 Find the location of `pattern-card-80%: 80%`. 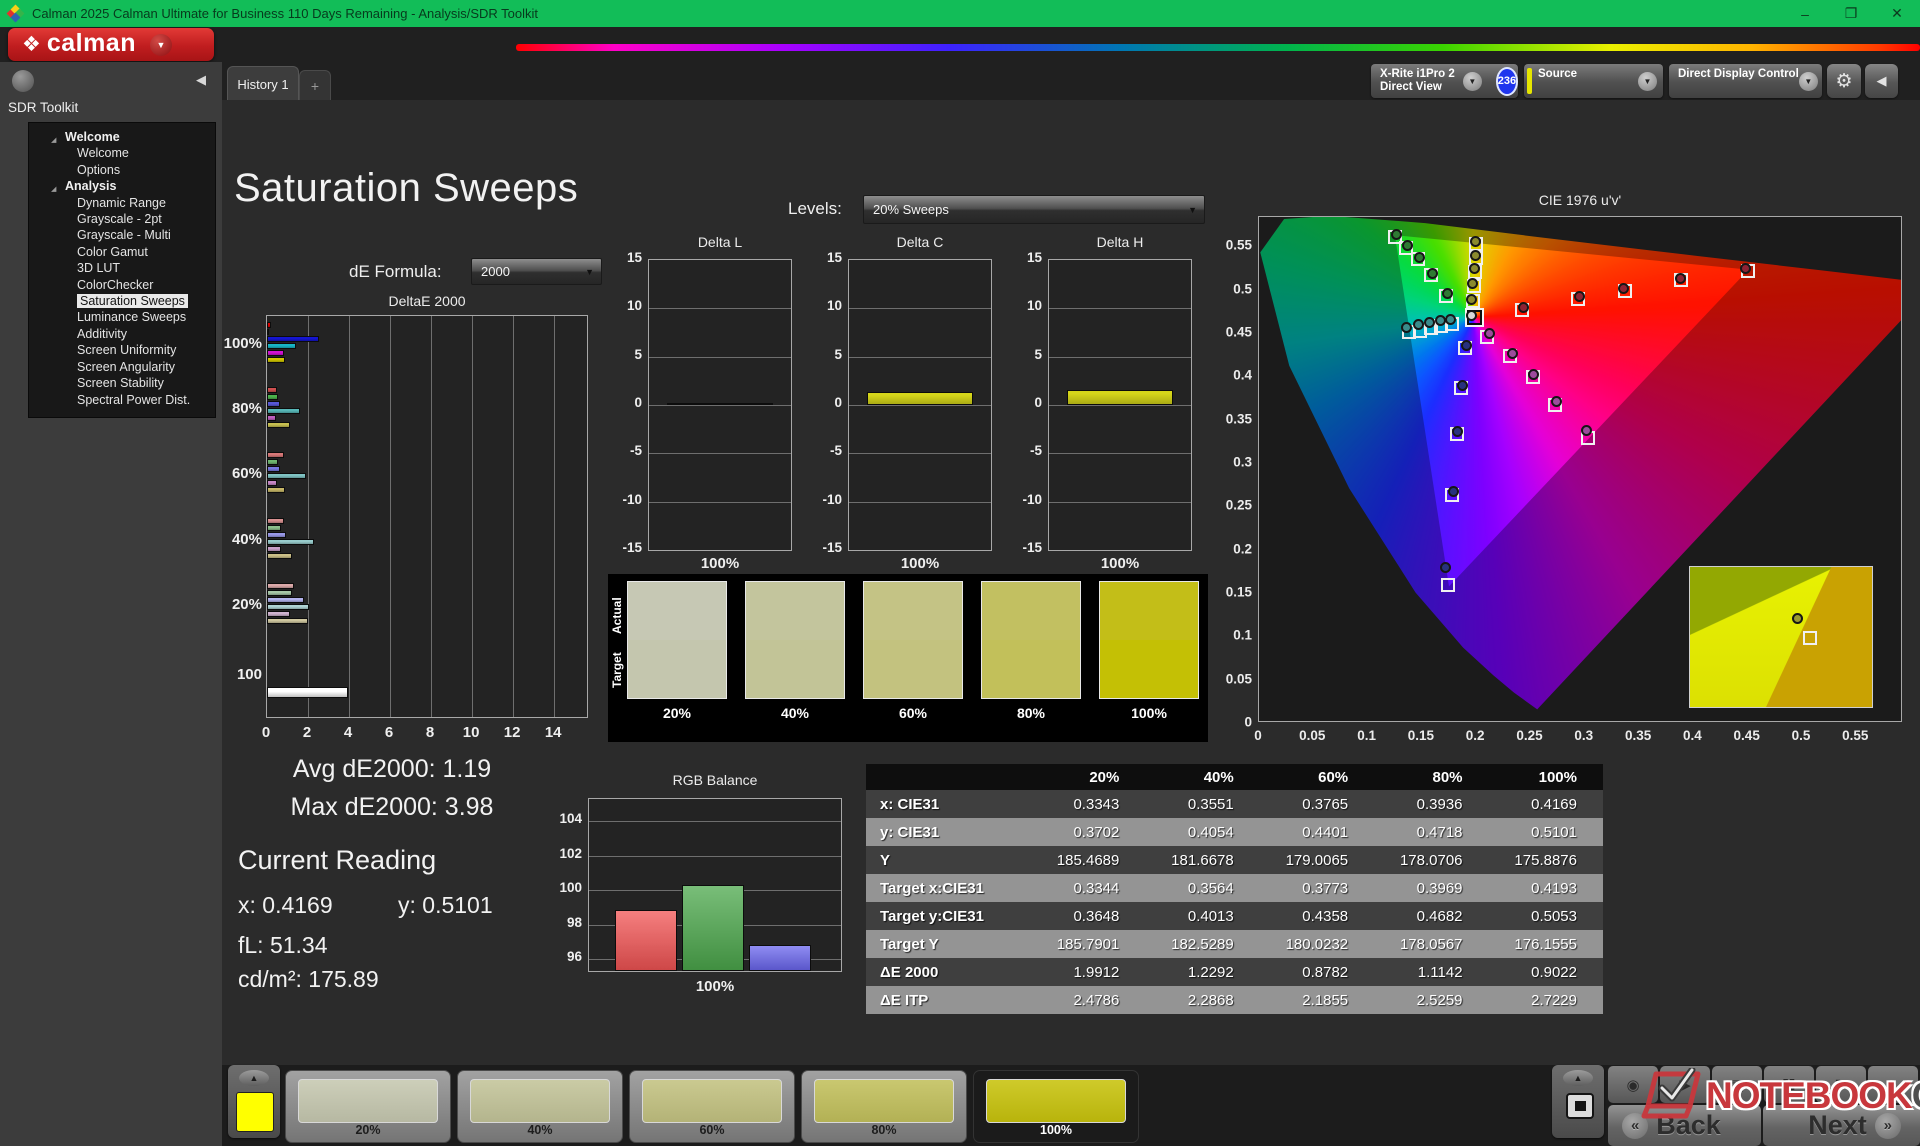

pattern-card-80%: 80% is located at coordinates (884, 1106).